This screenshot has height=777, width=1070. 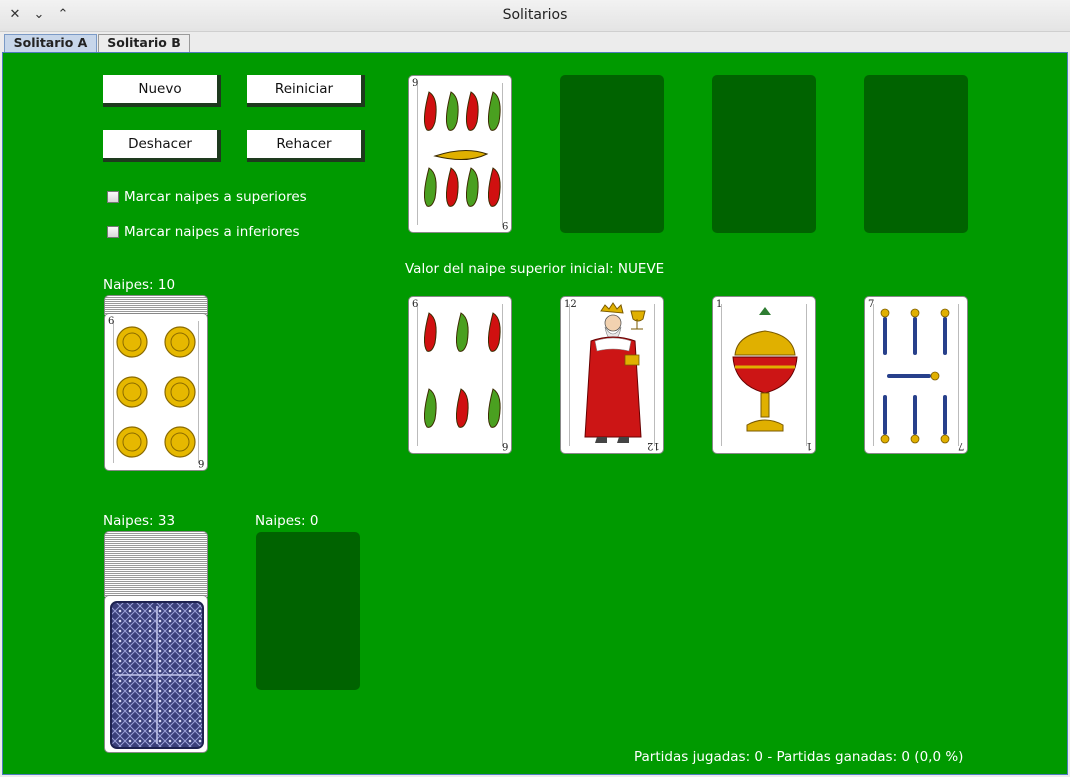 I want to click on tableau-card-3: 1 1, so click(x=764, y=375).